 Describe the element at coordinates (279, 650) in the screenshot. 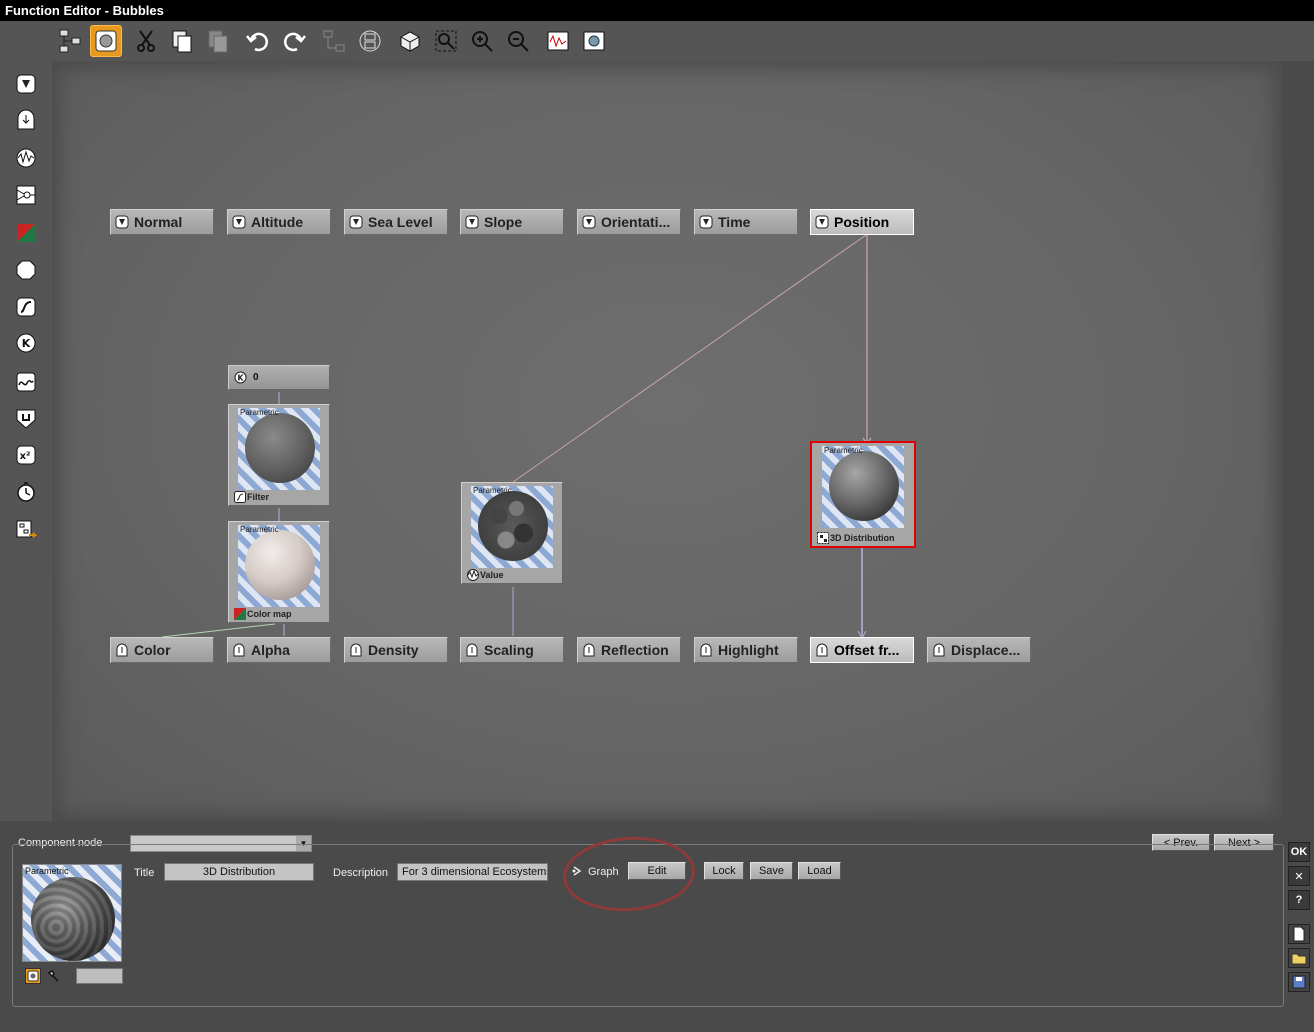

I see `output-node-alpha: Alpha` at that location.